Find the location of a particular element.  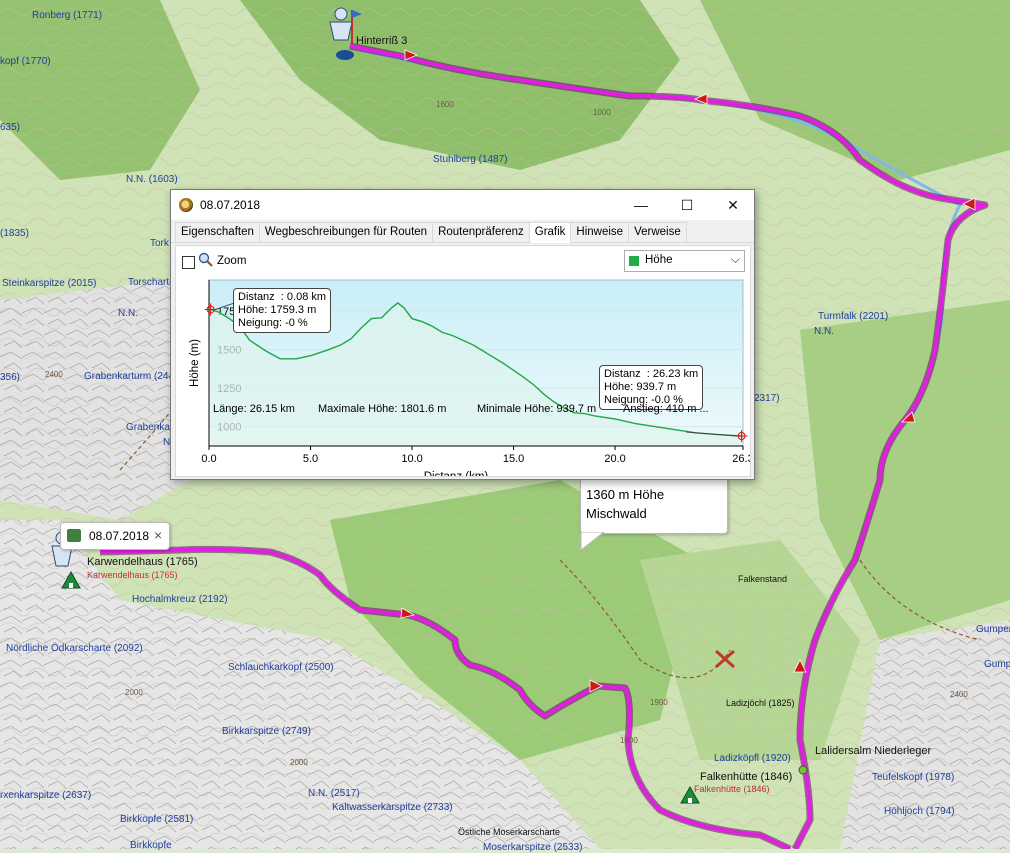

tab-wegbeschreibungen: Wegbeschreibungen für Routen is located at coordinates (346, 232).